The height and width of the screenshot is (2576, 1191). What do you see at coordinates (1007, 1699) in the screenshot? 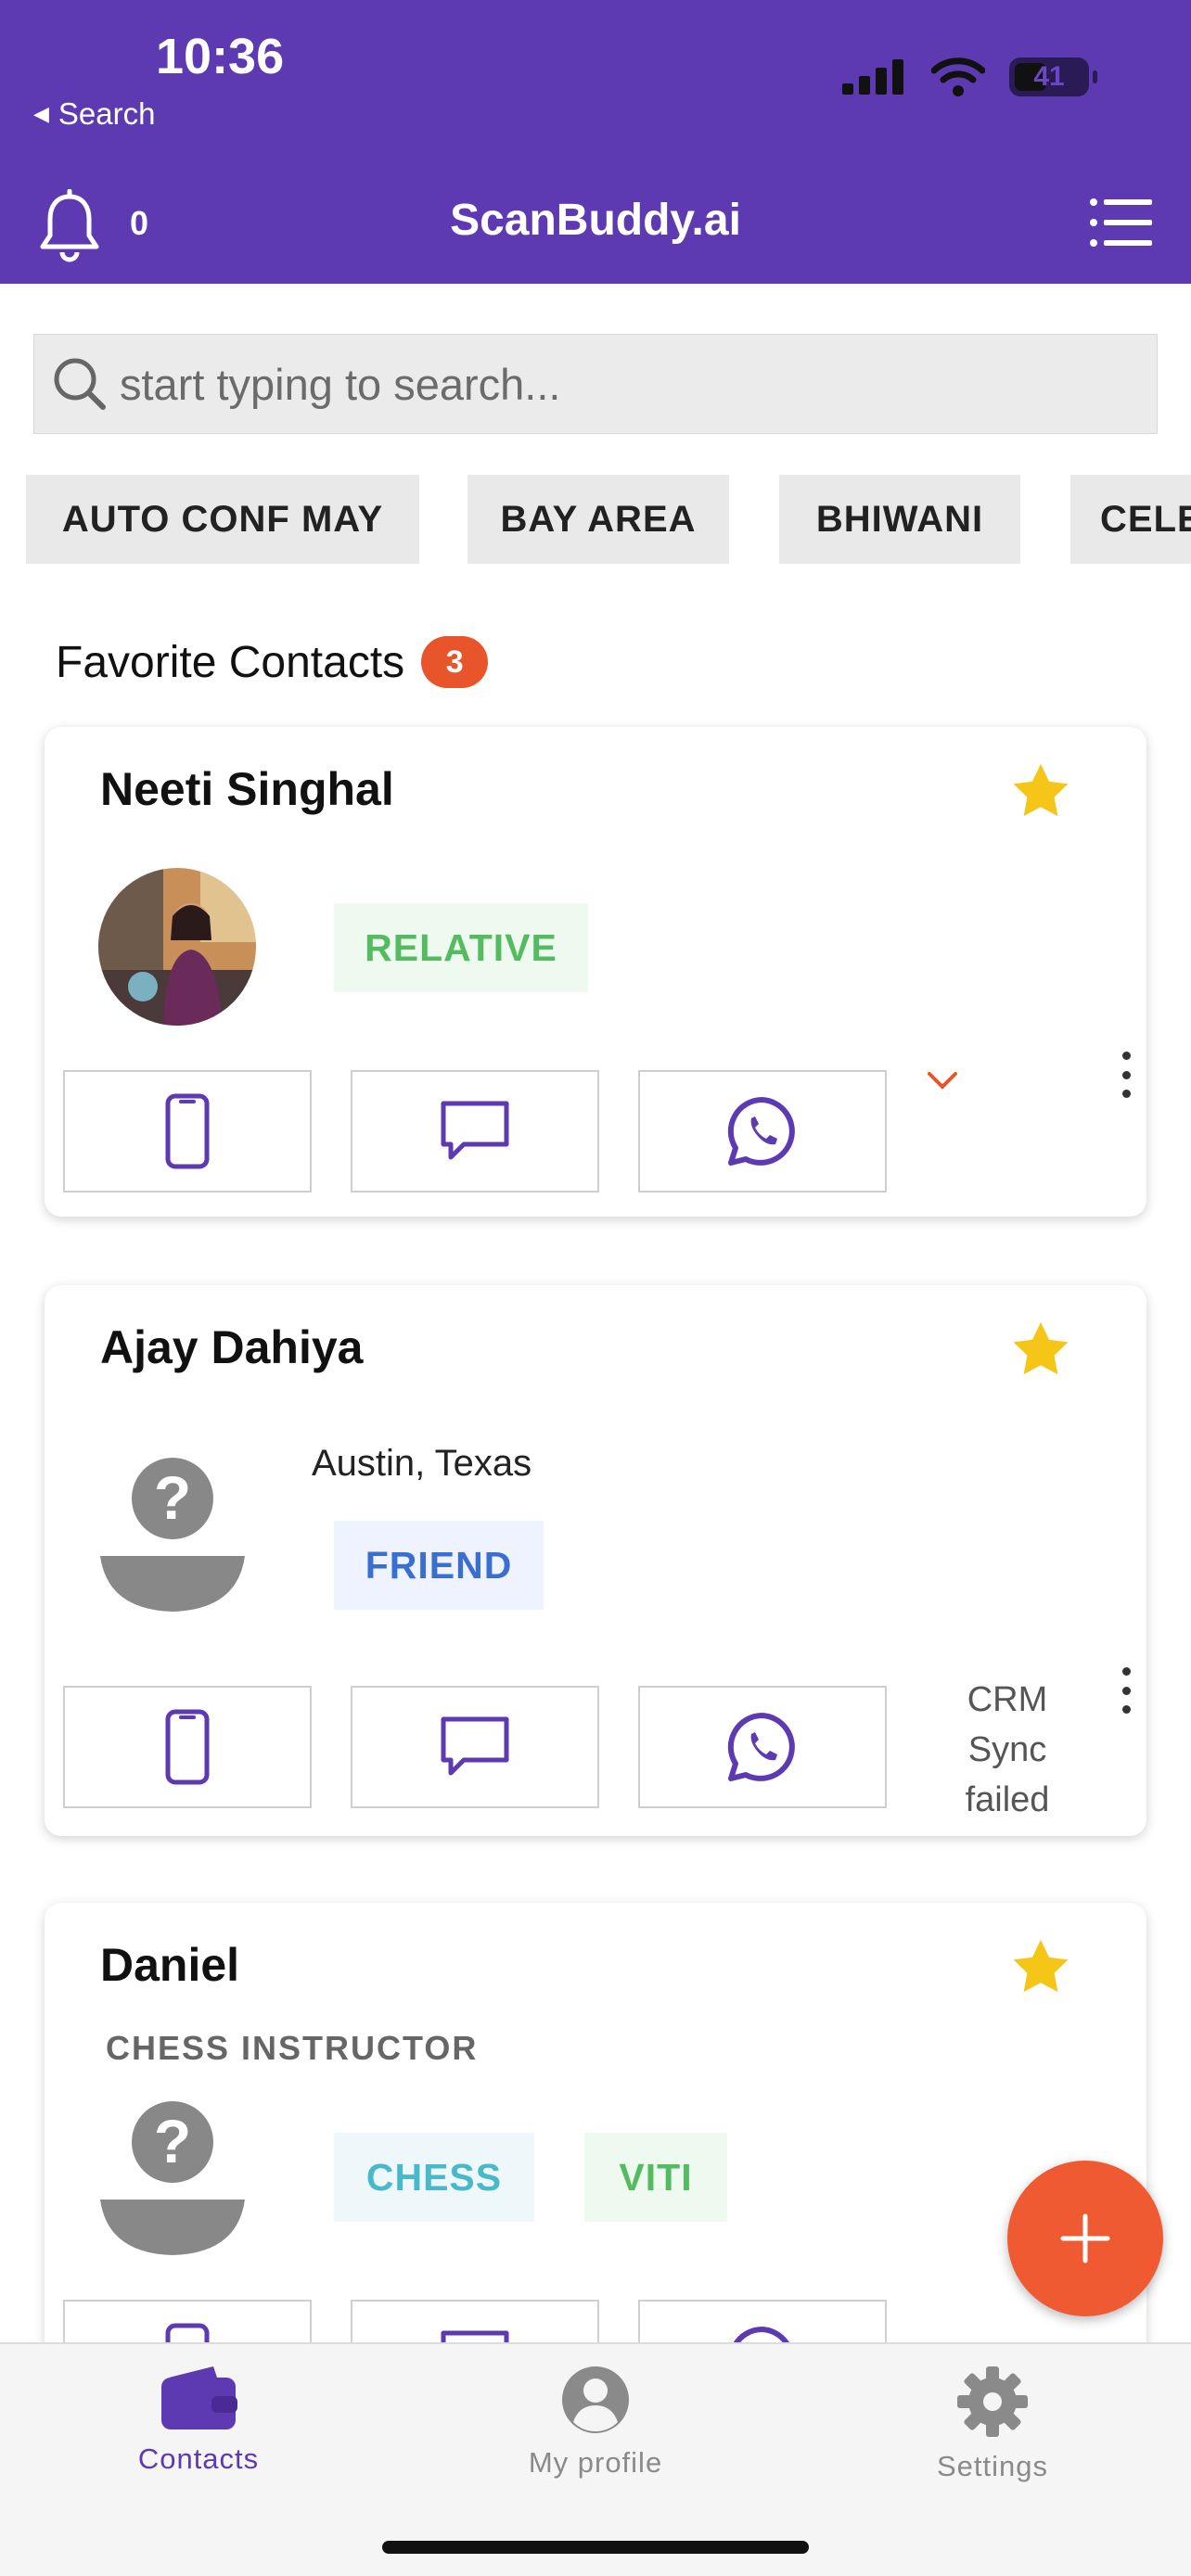
I see `crm-status-line: CRM` at bounding box center [1007, 1699].